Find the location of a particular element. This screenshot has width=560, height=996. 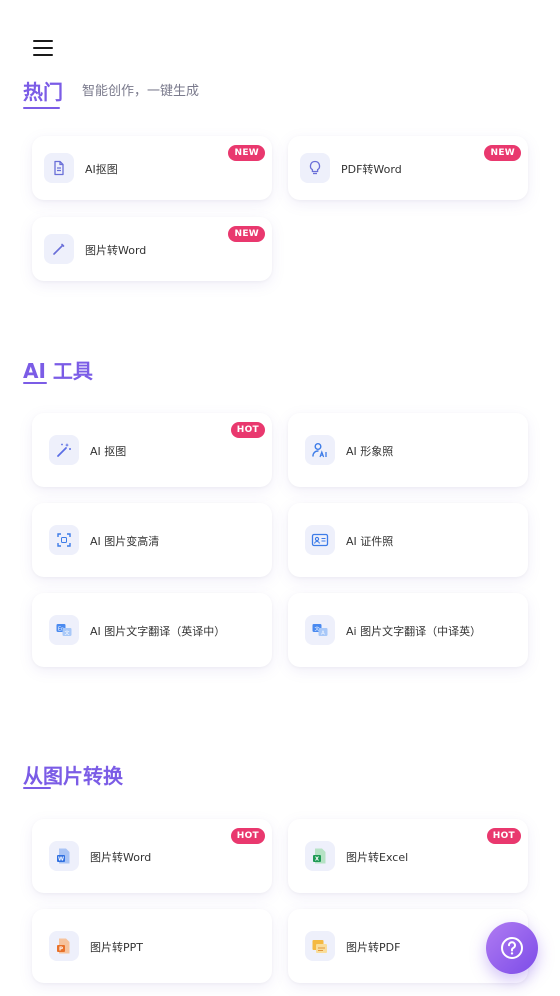

card-ai-cutout-tool: AI 抠图 HOT is located at coordinates (152, 450).